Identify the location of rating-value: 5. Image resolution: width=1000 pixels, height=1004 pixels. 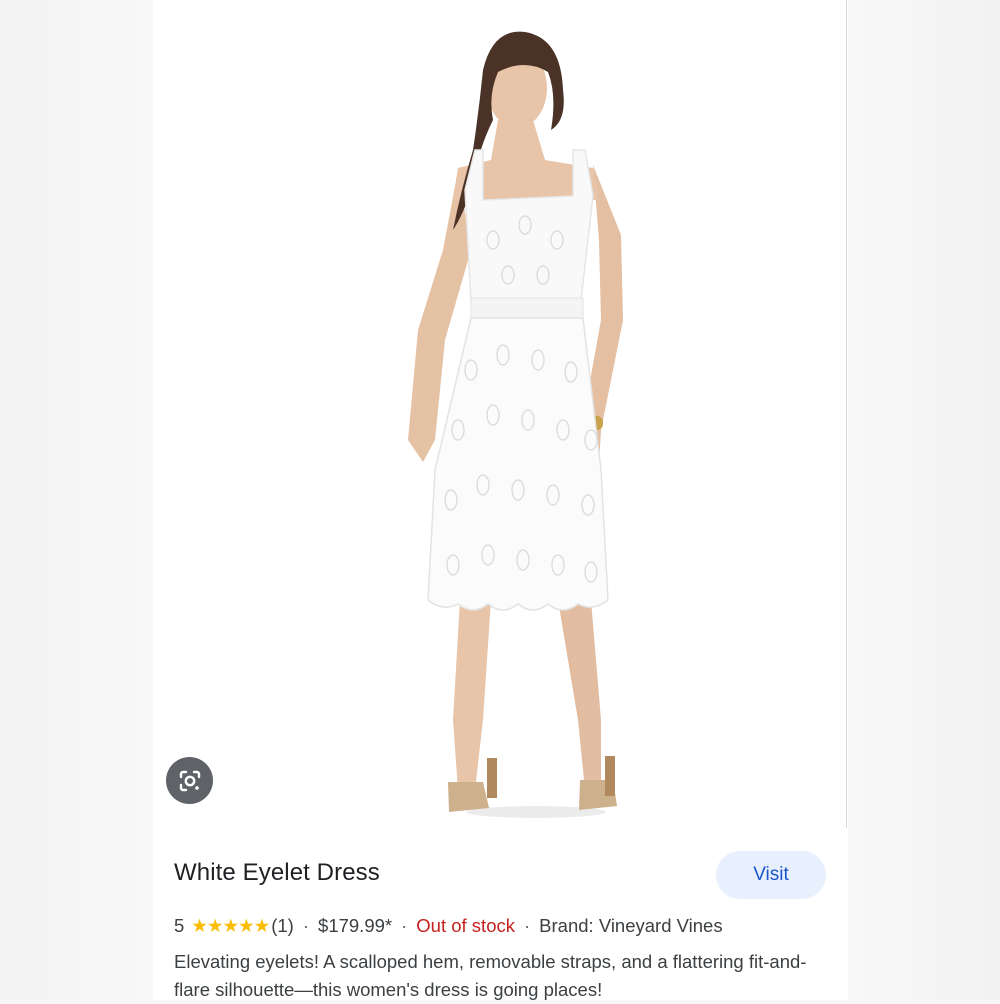
(179, 925).